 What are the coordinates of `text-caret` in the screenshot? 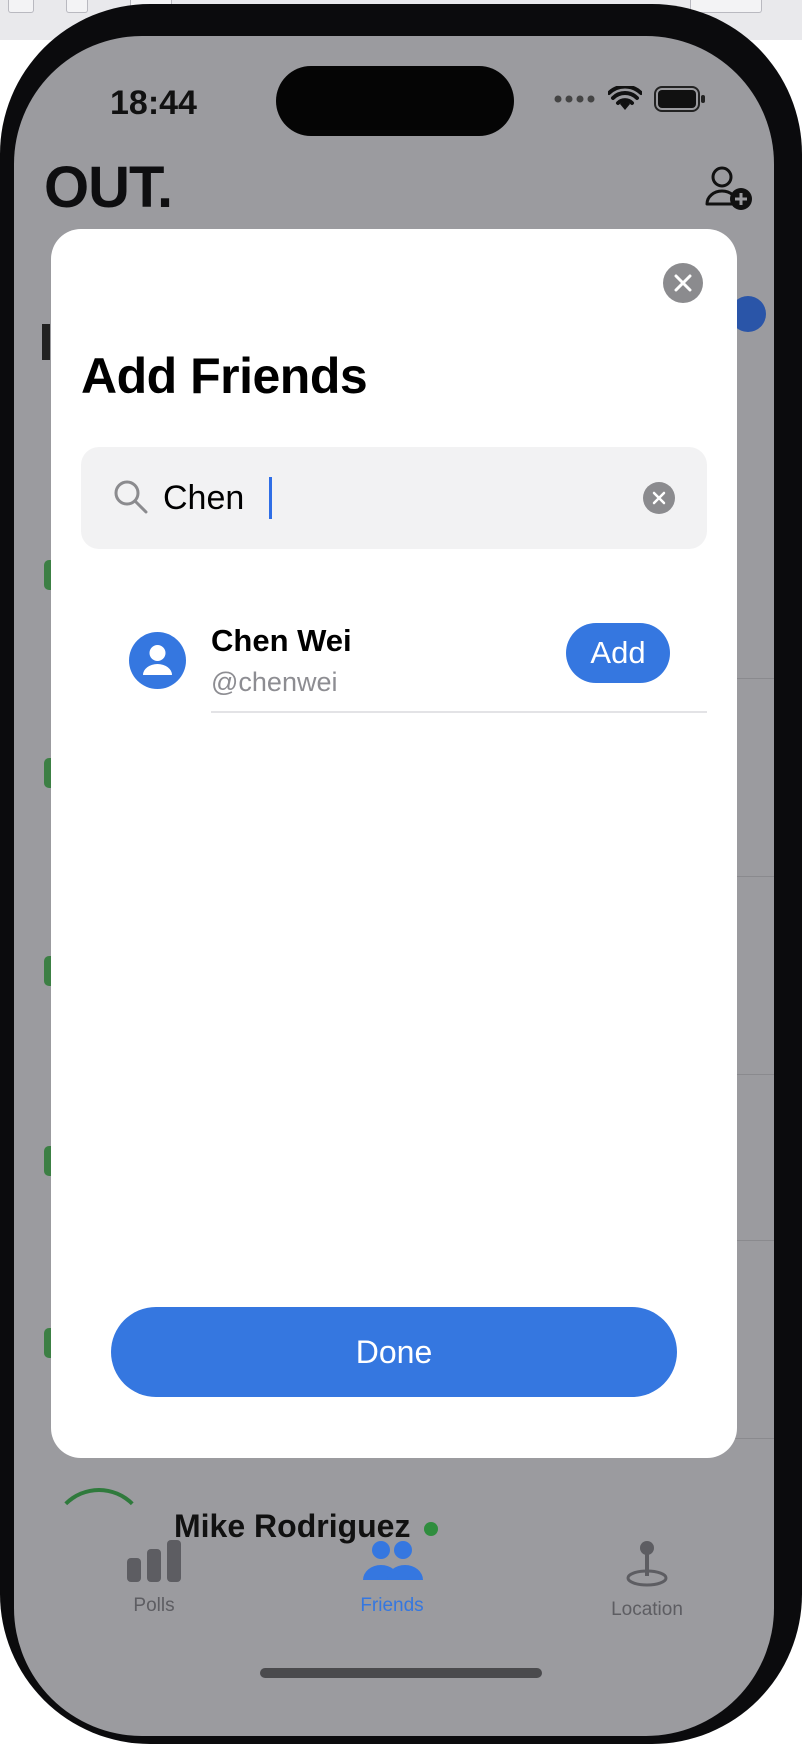 It's located at (270, 498).